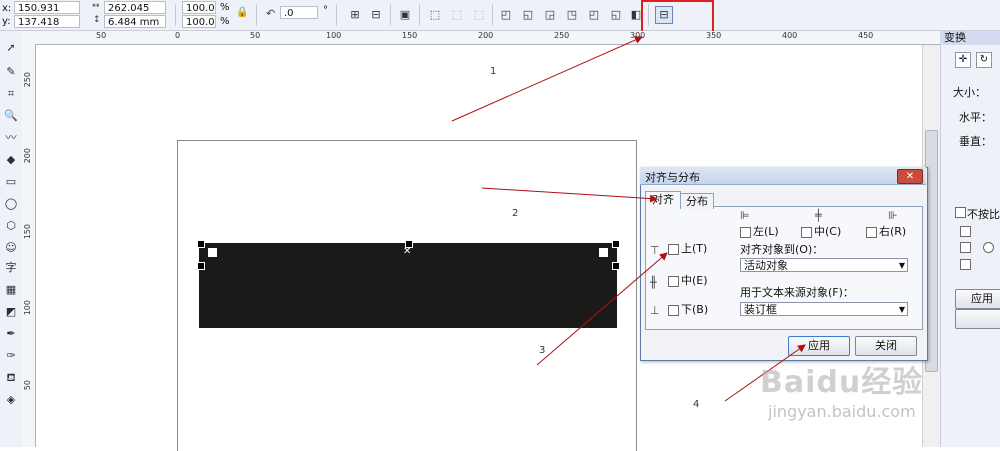  Describe the element at coordinates (842, 411) in the screenshot. I see `watermark-url: jingyan.baidu.com` at that location.